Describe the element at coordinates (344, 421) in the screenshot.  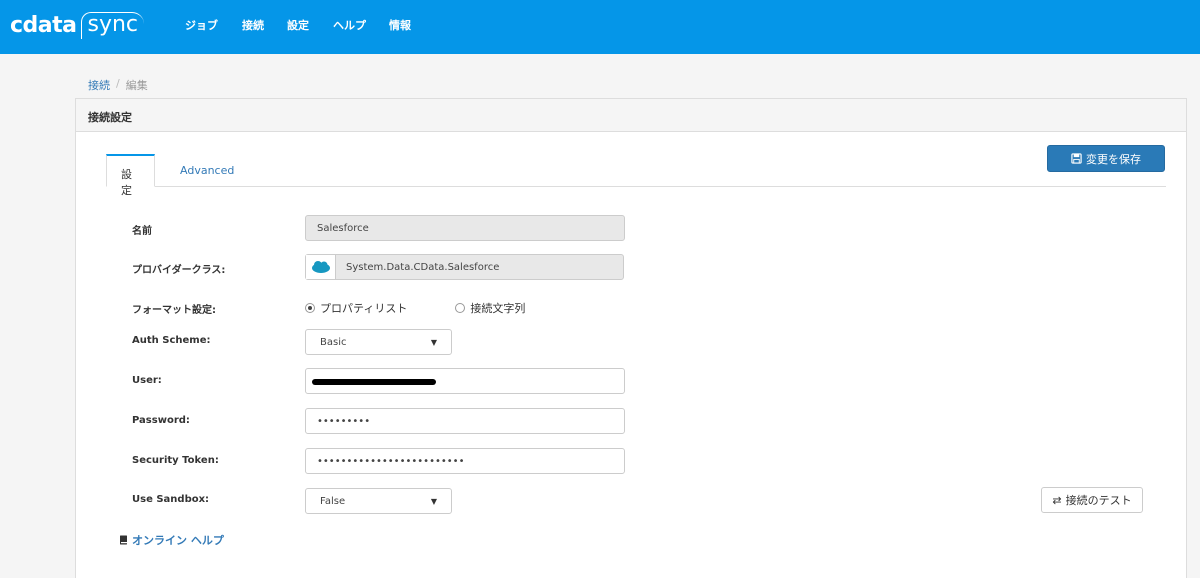
I see `password-value: •••••••••` at that location.